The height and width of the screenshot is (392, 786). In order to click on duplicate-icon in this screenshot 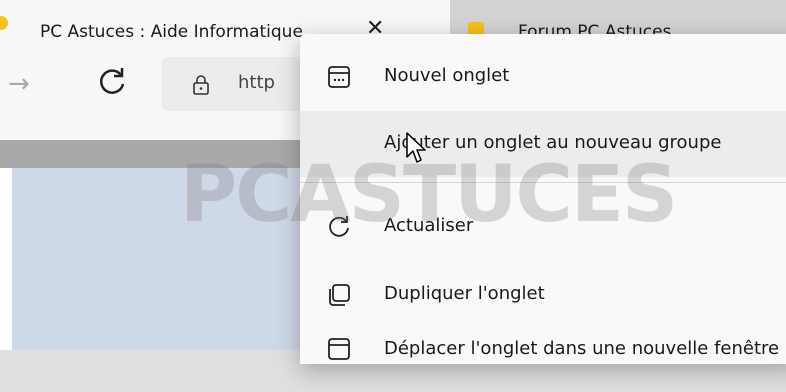, I will do `click(339, 295)`.